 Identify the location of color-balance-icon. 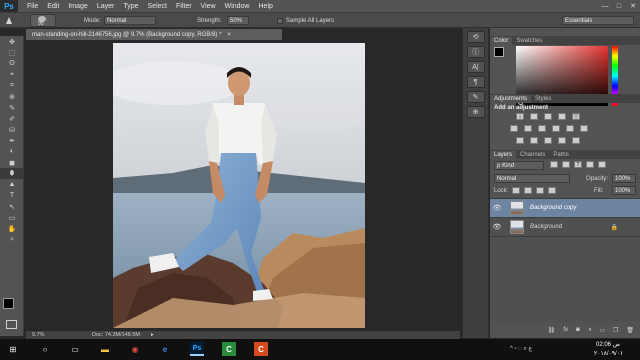
(528, 128).